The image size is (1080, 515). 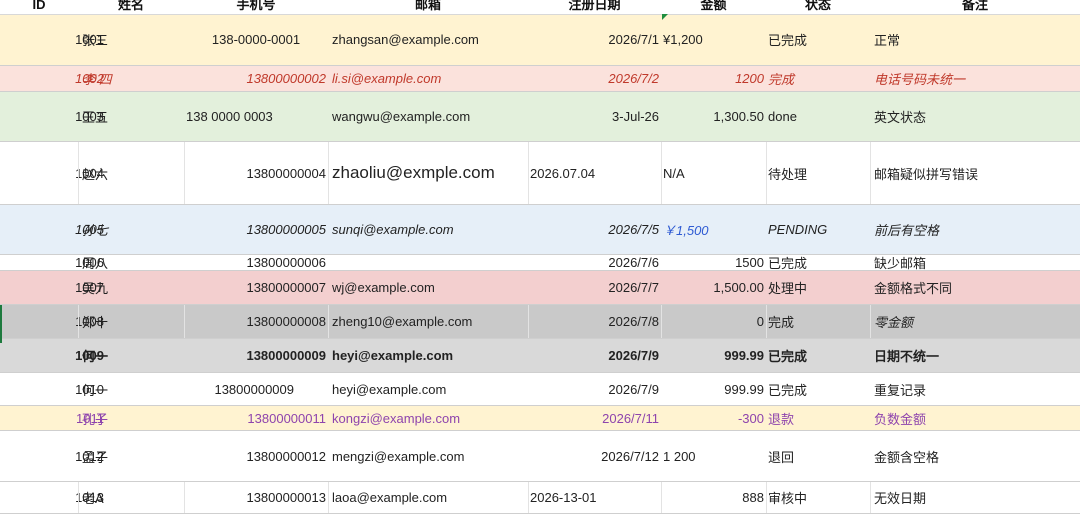 I want to click on cell-status: 审核中, so click(x=818, y=497).